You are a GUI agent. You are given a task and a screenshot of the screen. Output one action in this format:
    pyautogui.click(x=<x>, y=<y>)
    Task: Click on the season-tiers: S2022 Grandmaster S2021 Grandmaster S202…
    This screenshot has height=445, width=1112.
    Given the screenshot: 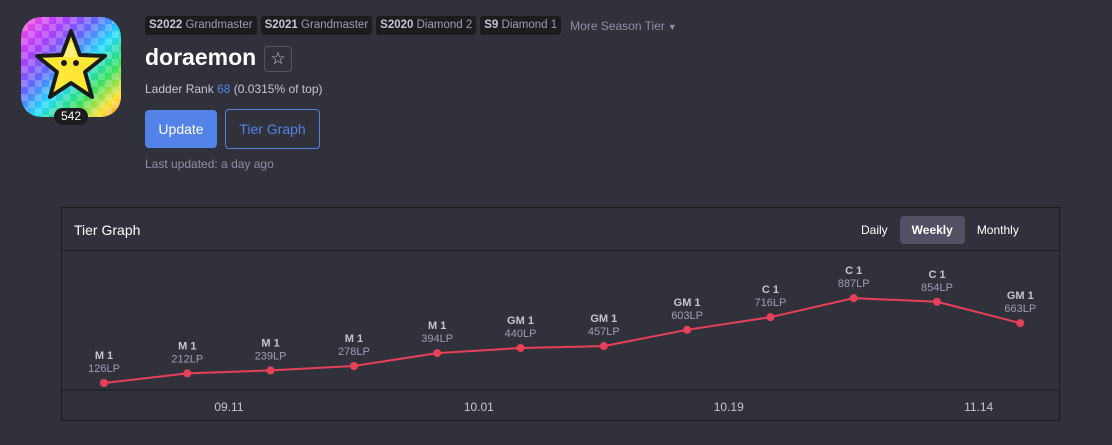 What is the action you would take?
    pyautogui.click(x=411, y=25)
    